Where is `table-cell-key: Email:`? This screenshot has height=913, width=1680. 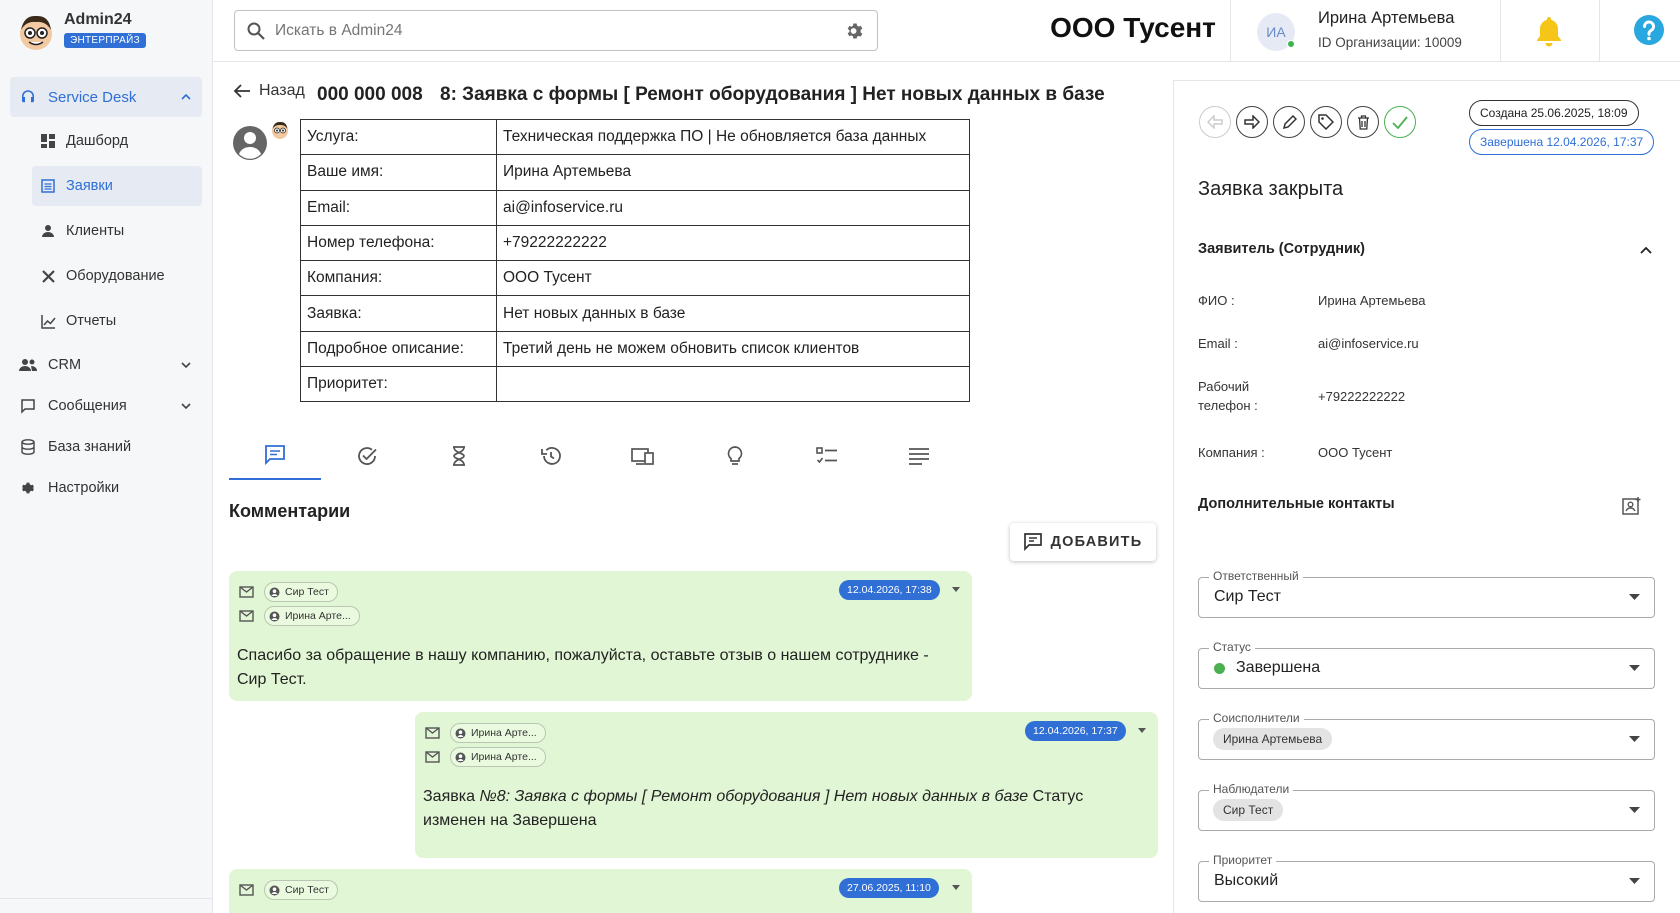
table-cell-key: Email: is located at coordinates (398, 207).